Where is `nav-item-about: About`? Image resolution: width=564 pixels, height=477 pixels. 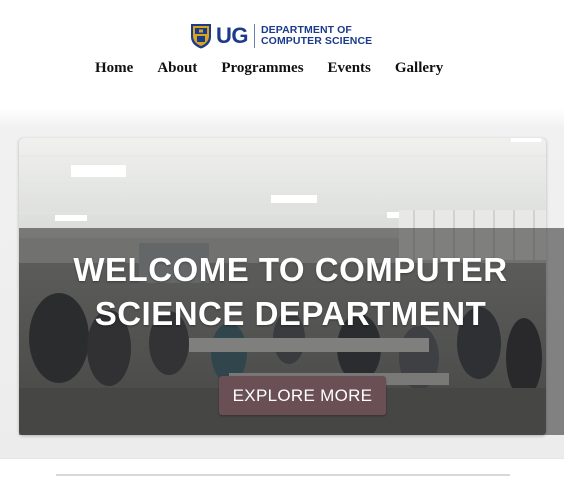
nav-item-about: About is located at coordinates (177, 68).